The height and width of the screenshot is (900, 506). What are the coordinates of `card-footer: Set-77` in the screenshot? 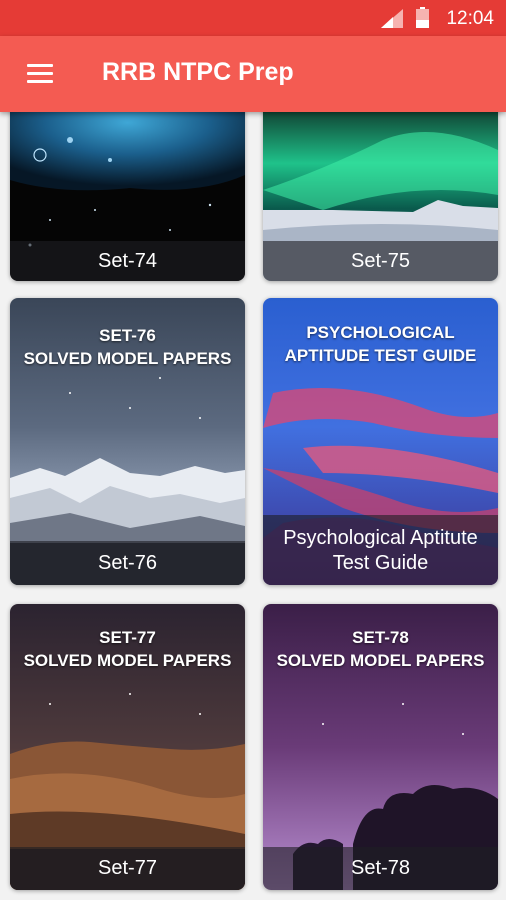 It's located at (127, 868).